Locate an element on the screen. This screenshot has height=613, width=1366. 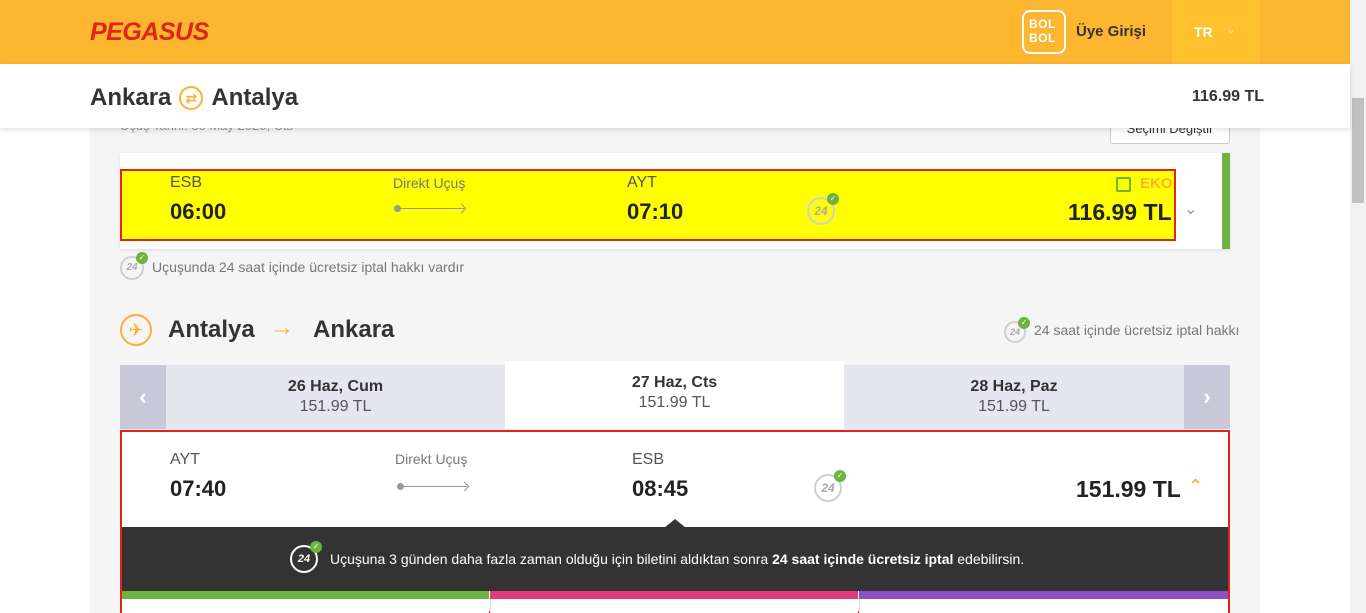
swap-icon: ⇄ is located at coordinates (191, 98).